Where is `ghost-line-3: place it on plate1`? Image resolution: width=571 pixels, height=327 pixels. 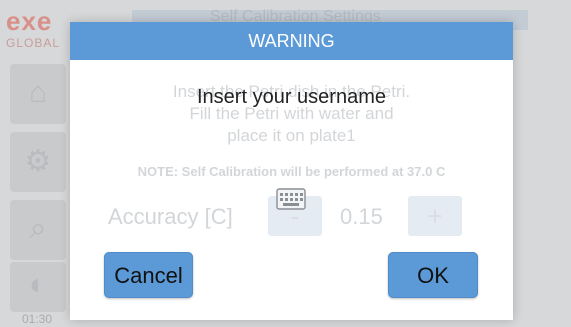 ghost-line-3: place it on plate1 is located at coordinates (291, 135).